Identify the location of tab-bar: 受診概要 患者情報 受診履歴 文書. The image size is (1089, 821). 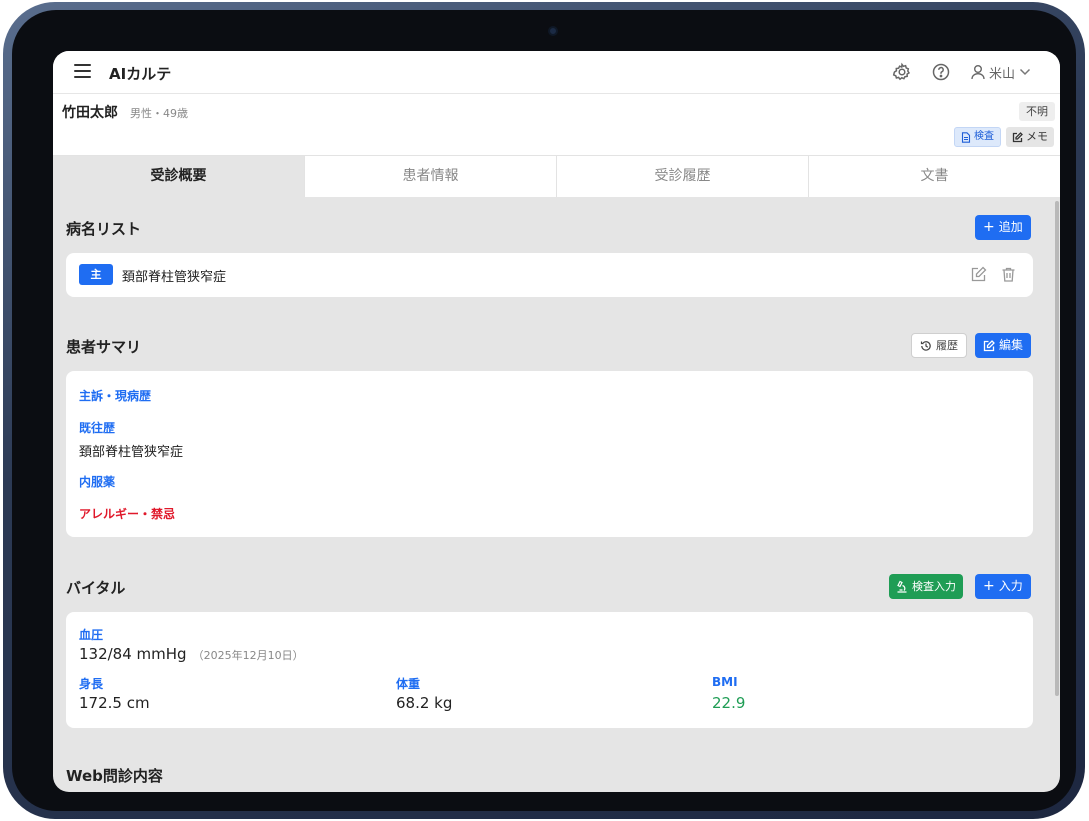
(556, 176).